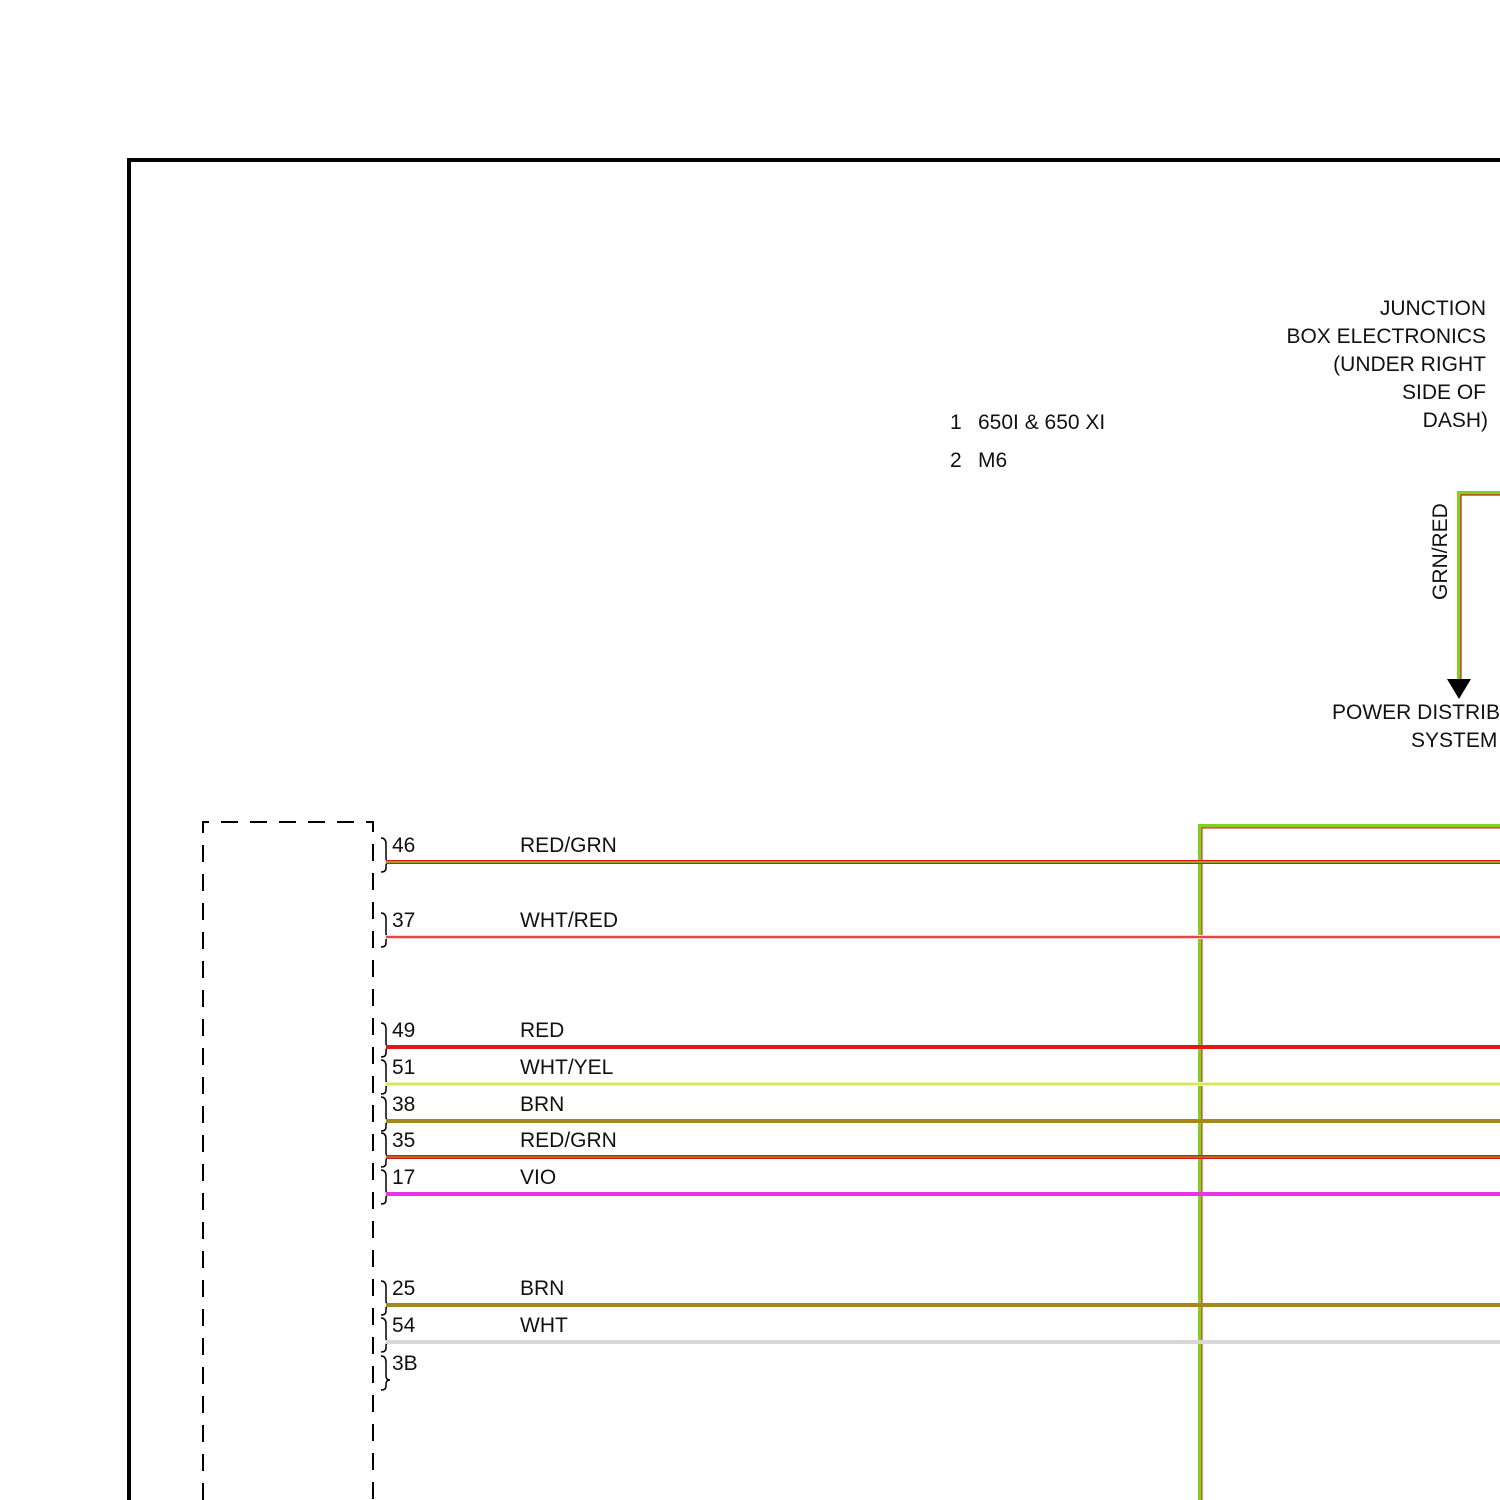 The width and height of the screenshot is (1500, 1500). I want to click on junction-box-line: BOX ELECTRONICS, so click(1386, 336).